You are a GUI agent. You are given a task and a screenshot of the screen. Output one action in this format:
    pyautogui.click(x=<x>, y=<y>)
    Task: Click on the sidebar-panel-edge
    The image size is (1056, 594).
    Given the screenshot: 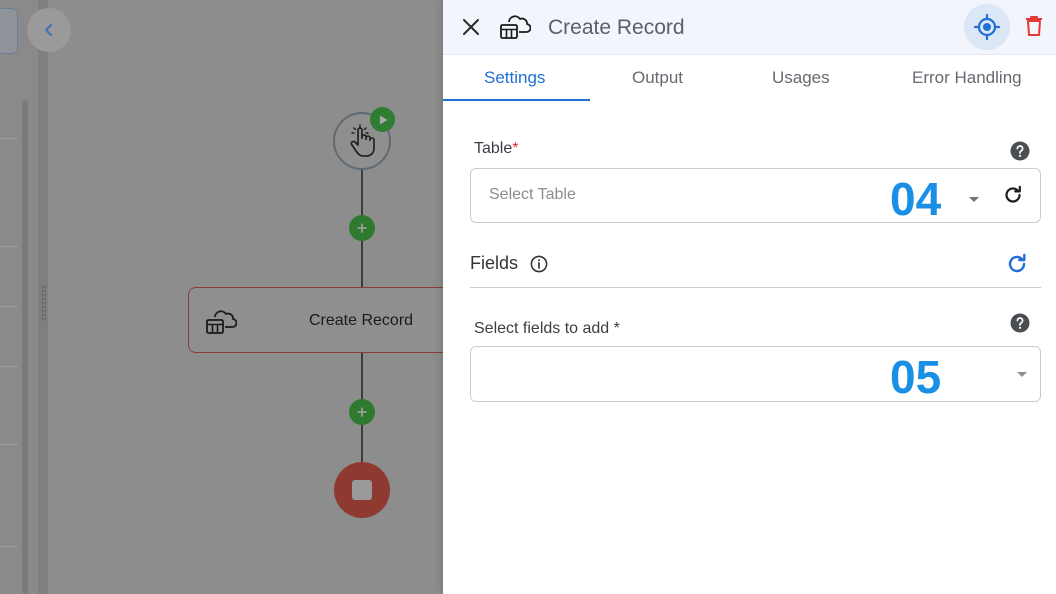 What is the action you would take?
    pyautogui.click(x=9, y=31)
    